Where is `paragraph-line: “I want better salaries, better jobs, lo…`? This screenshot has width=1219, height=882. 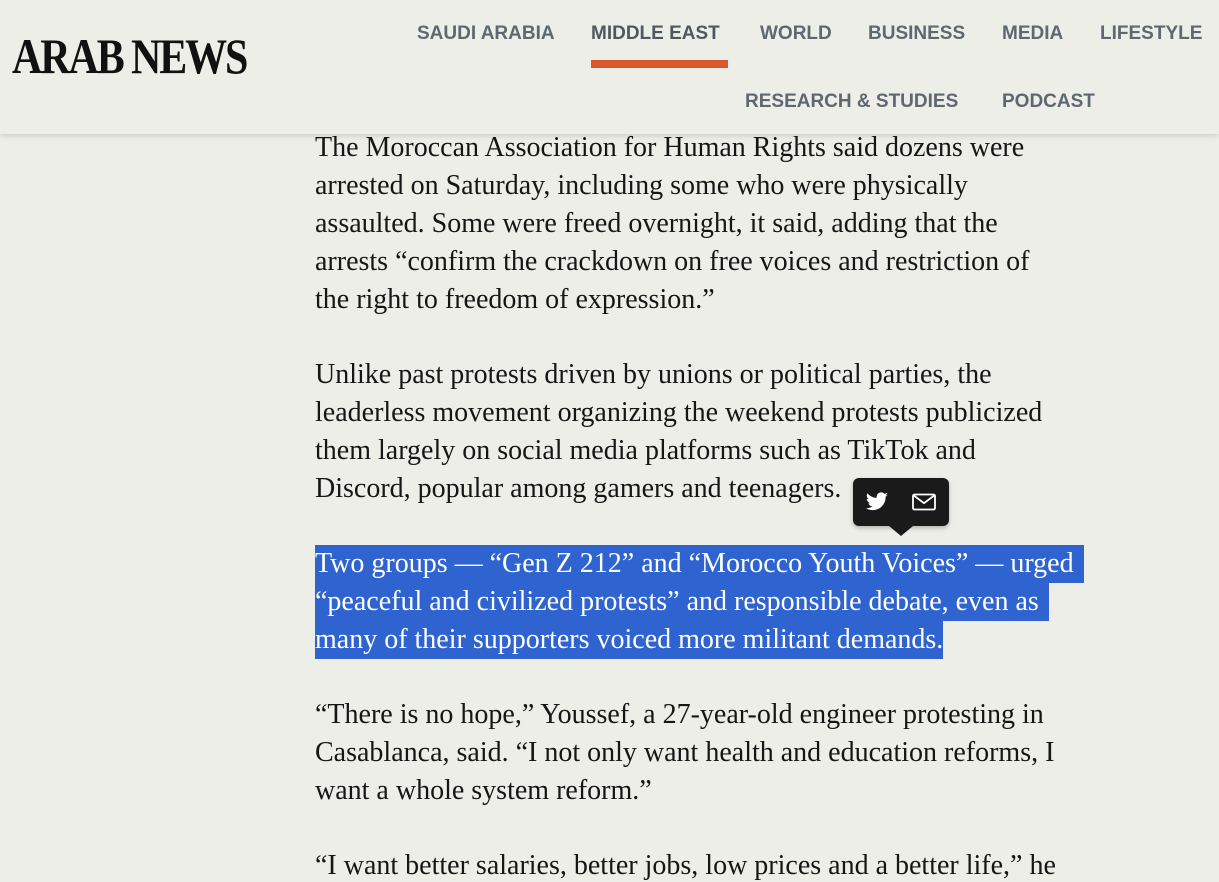
paragraph-line: “I want better salaries, better jobs, lo… is located at coordinates (685, 865).